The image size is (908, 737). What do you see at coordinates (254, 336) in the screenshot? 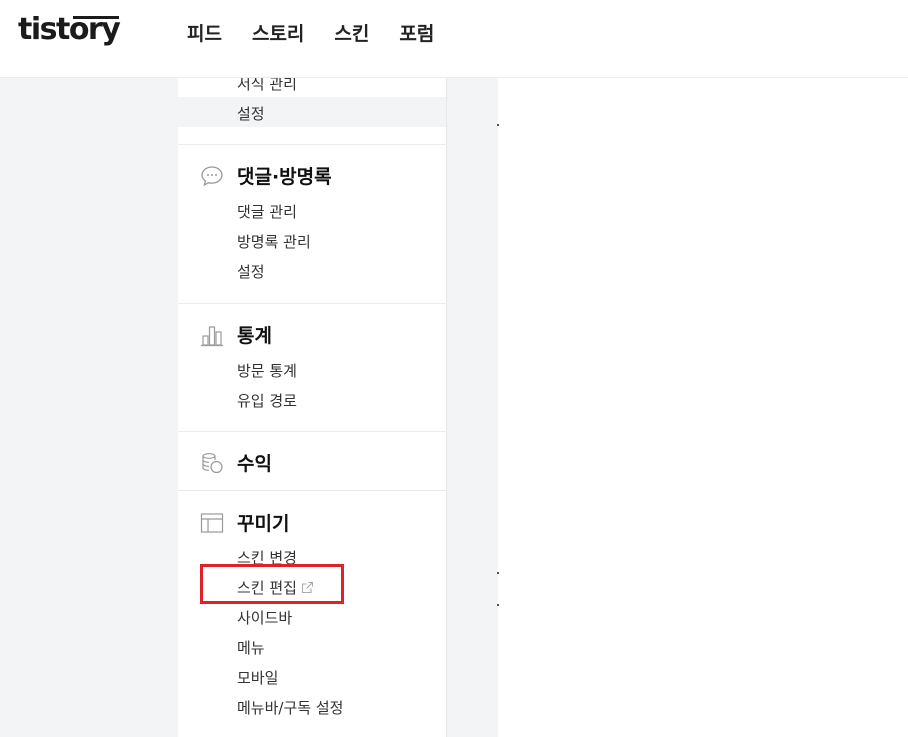
I see `section-title: 통계` at bounding box center [254, 336].